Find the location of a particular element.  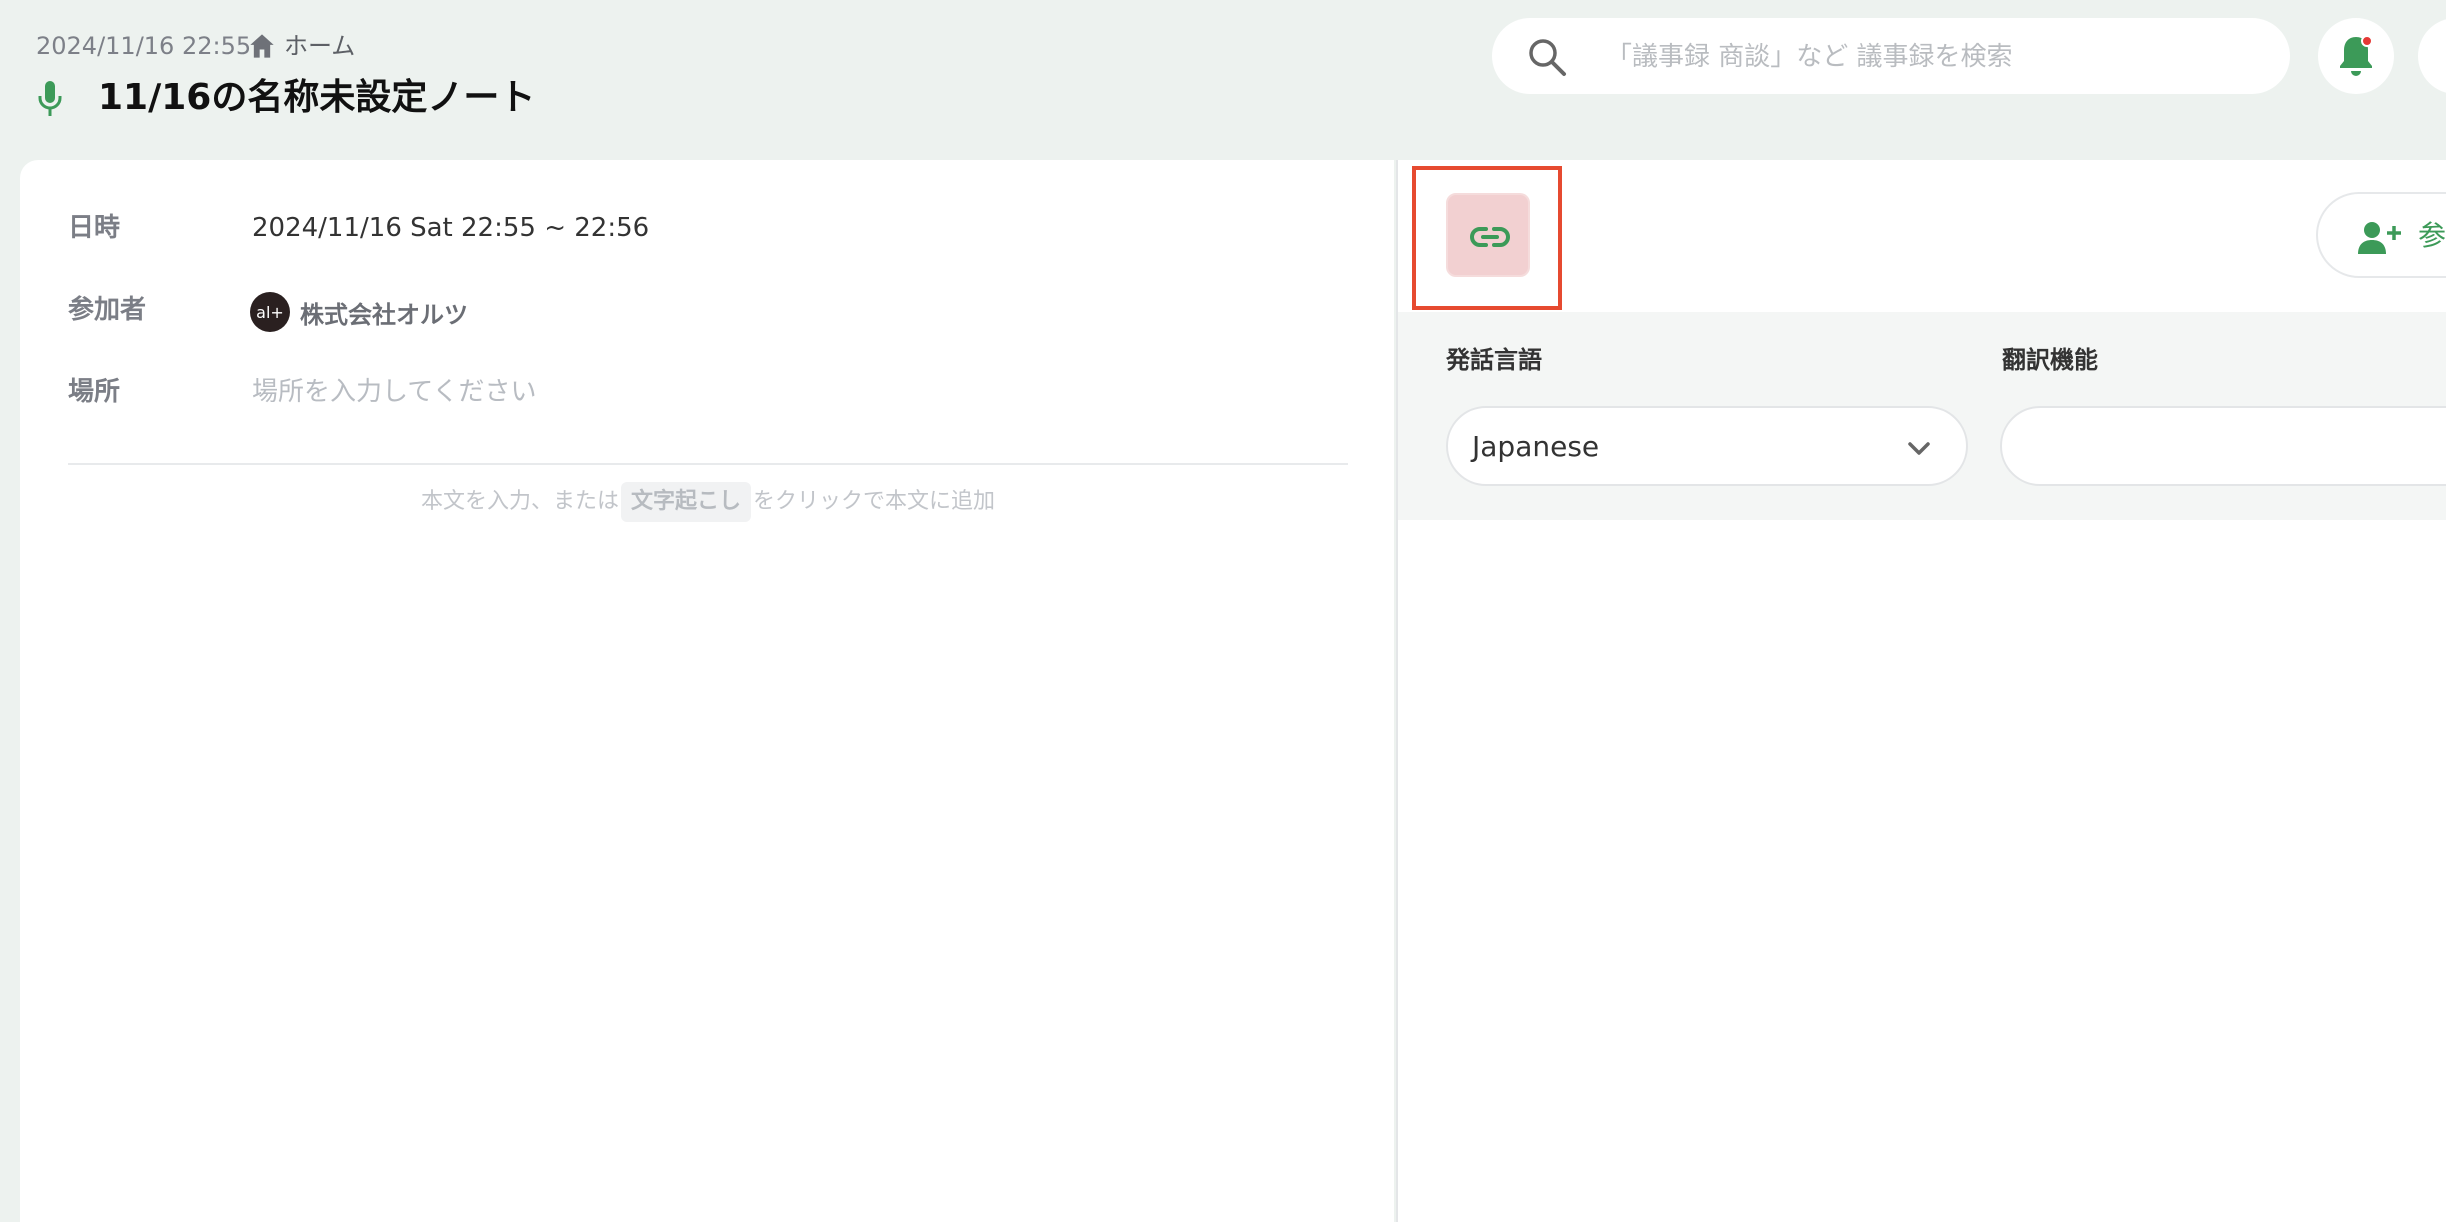

breadcrumb: ホーム is located at coordinates (301, 46).